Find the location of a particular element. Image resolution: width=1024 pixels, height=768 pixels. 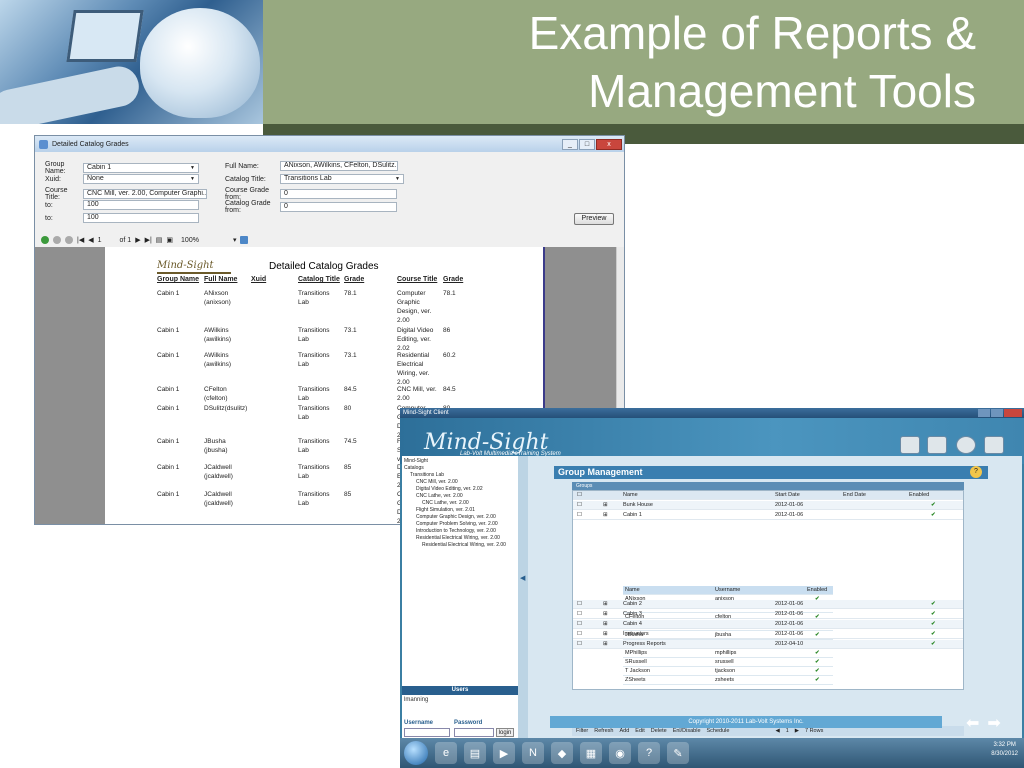

tree-item: CNC Mill, ver. 2.00 is located at coordinates (461, 482).